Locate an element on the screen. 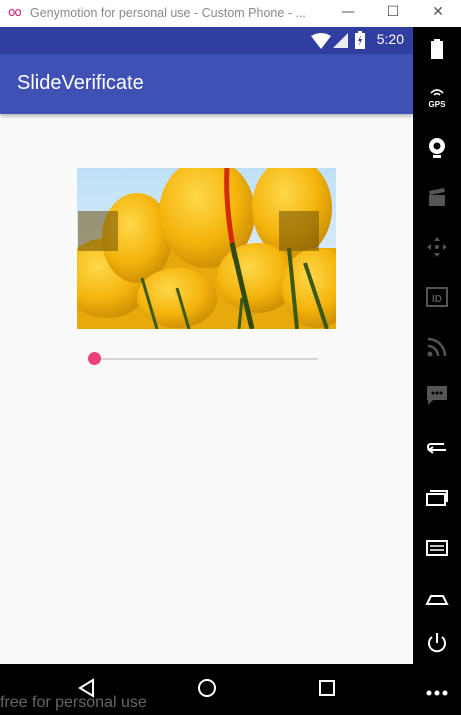 This screenshot has width=461, height=715. maximize-button: ☐ is located at coordinates (393, 13).